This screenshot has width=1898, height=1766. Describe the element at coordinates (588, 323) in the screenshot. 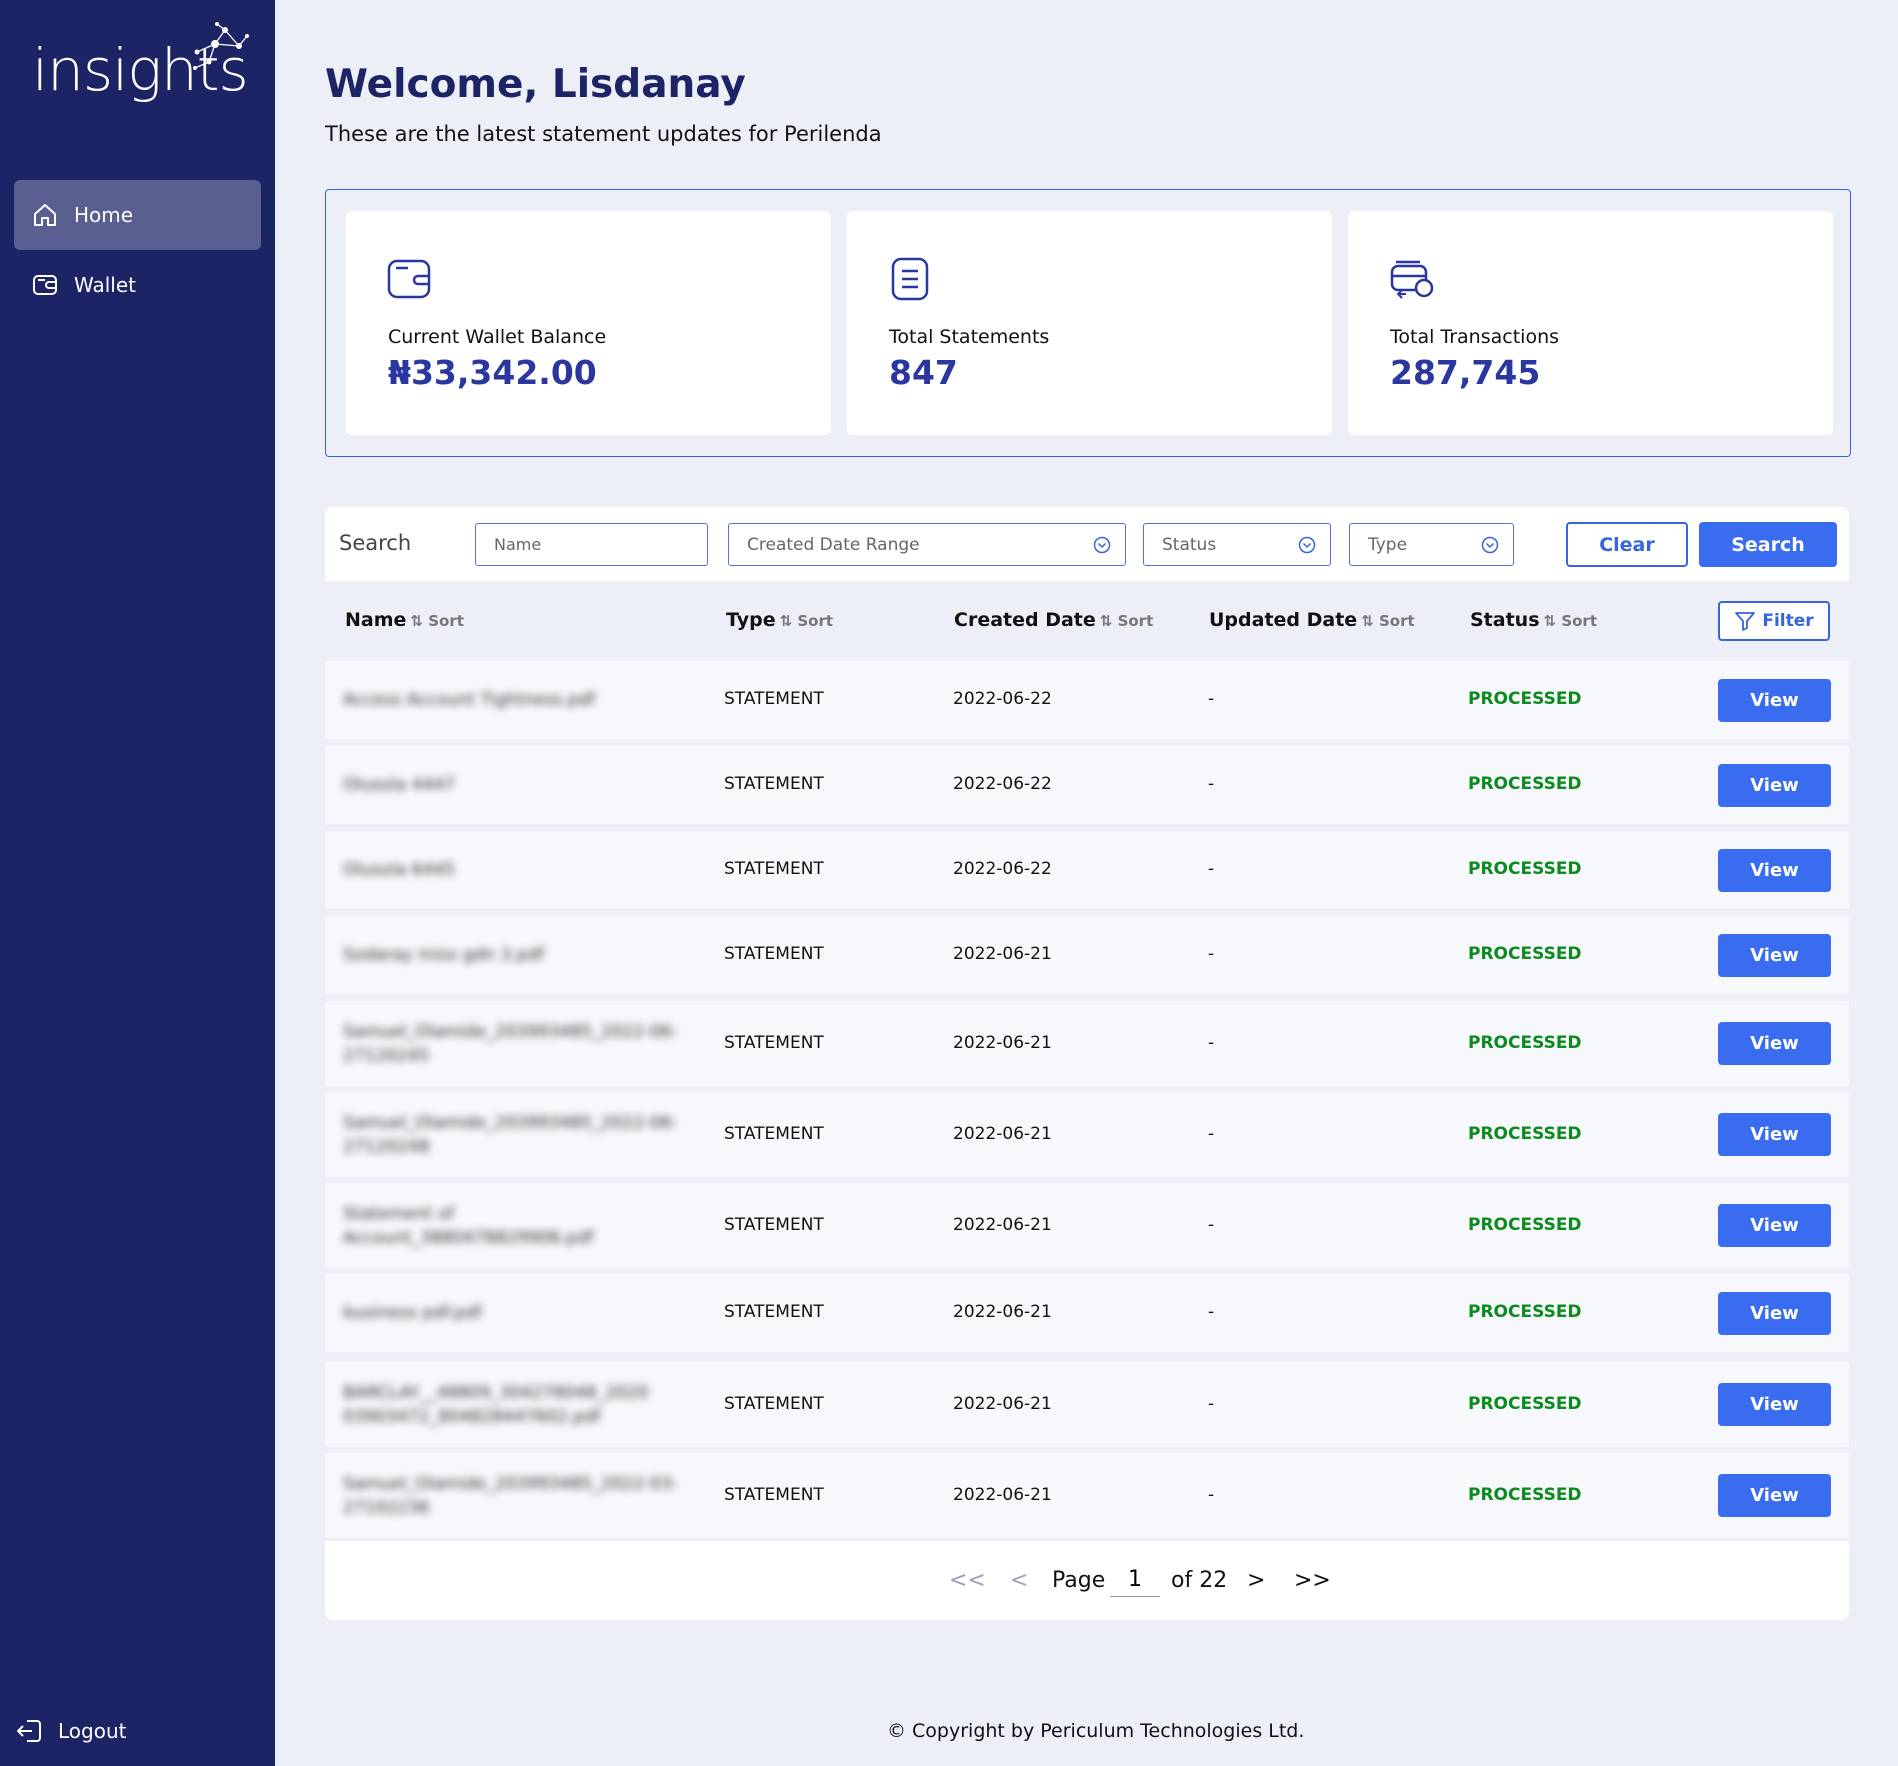

I see `stat-card-wallet-balance: Current Wallet Balance ₦33,342.00` at that location.